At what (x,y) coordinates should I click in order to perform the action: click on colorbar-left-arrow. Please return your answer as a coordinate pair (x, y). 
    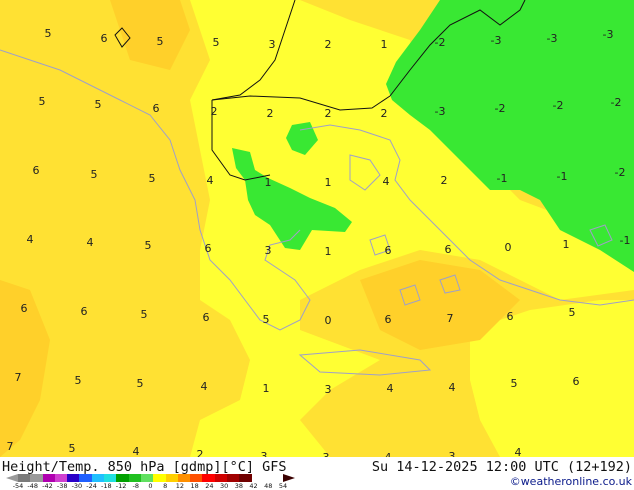
    Looking at the image, I should click on (12, 478).